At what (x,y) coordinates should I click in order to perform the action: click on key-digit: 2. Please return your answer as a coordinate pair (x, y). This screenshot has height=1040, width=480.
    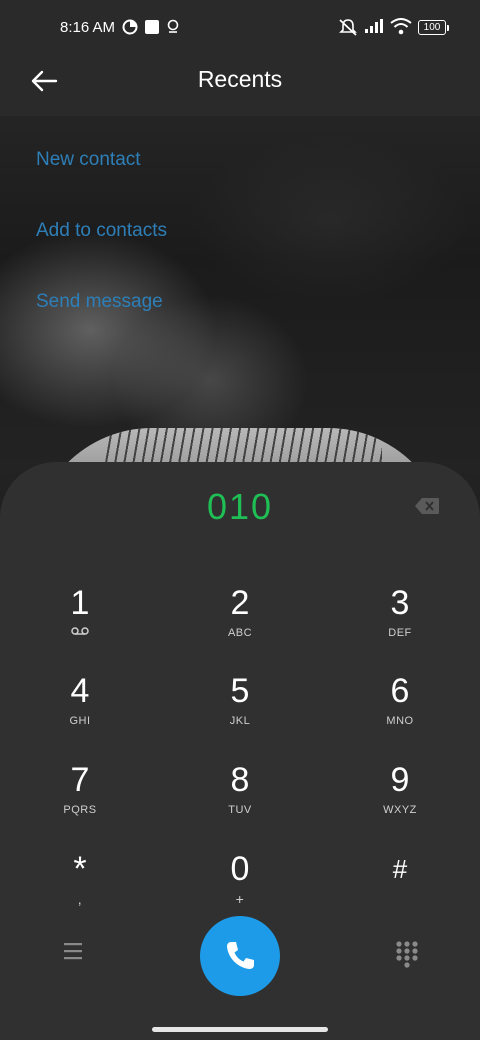
    Looking at the image, I should click on (240, 603).